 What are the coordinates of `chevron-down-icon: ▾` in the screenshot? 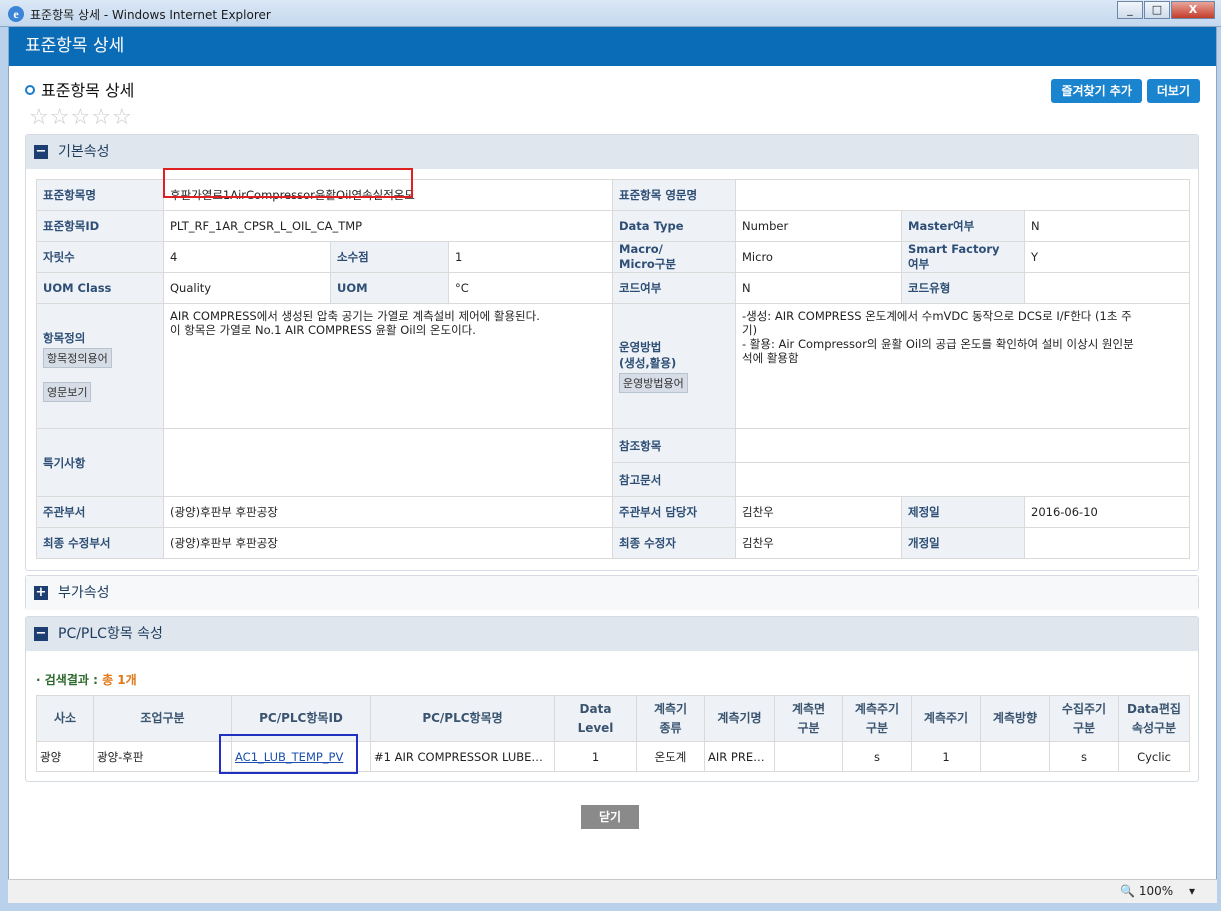 It's located at (1192, 891).